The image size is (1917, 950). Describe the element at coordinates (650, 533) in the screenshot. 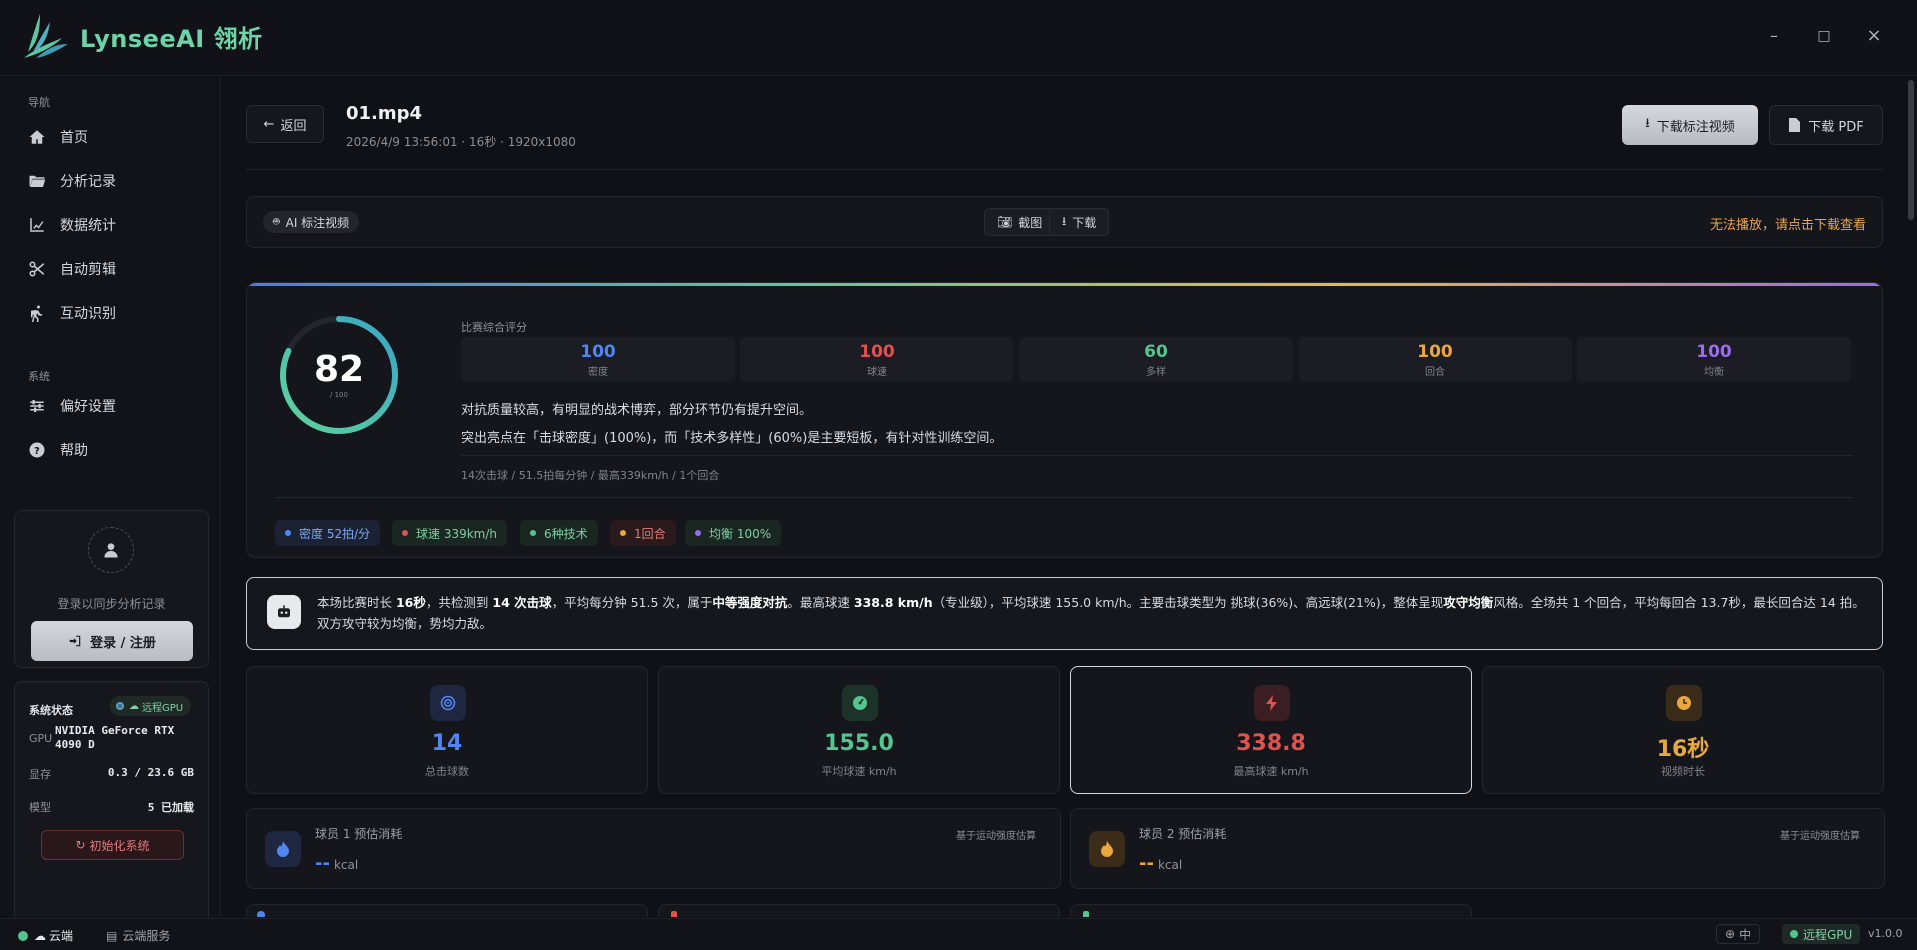

I see `chip-label: 1回合` at that location.